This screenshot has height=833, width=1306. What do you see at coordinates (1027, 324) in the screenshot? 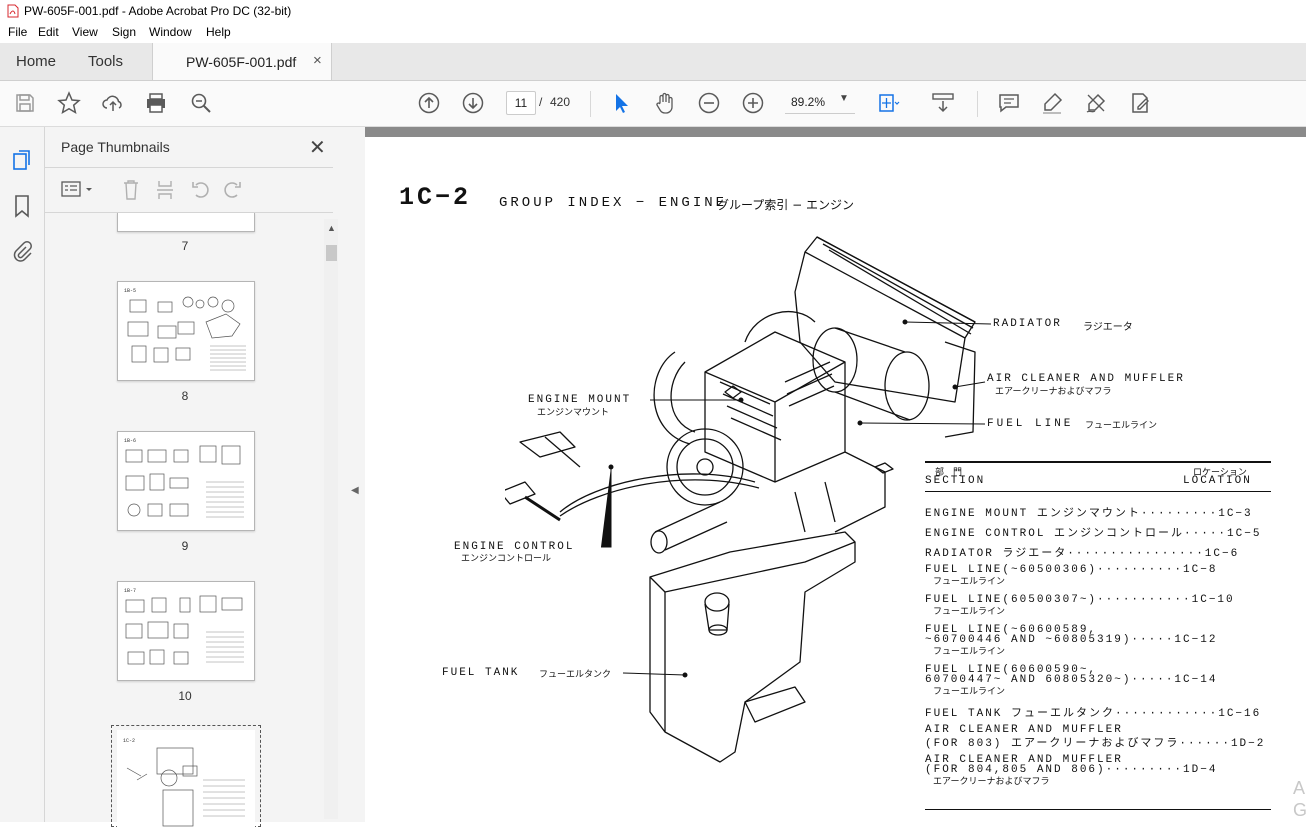
I see `callout-radiator: RADIATOR` at bounding box center [1027, 324].